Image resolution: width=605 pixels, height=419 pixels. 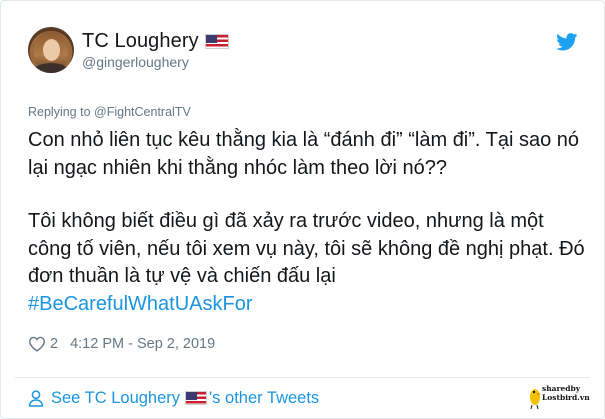 I want to click on watermark-logo: sharedby Lostbird.vn, so click(x=563, y=399).